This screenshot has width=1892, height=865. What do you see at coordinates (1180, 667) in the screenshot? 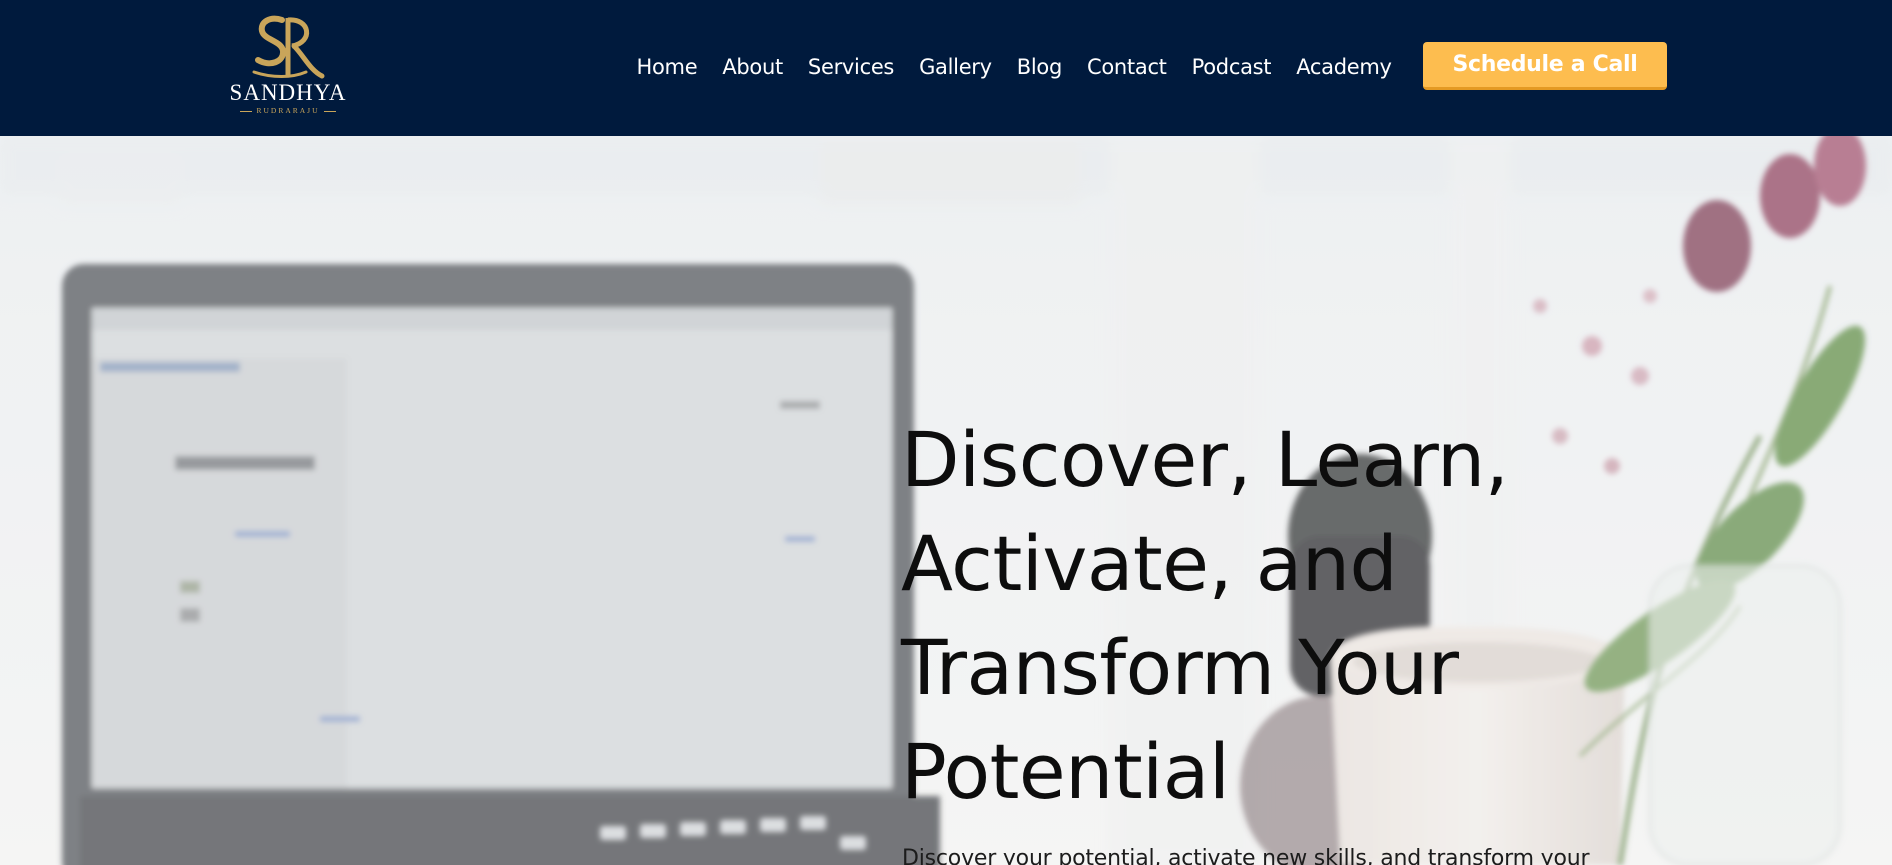
I see `hero-title-line: Transform Your` at bounding box center [1180, 667].